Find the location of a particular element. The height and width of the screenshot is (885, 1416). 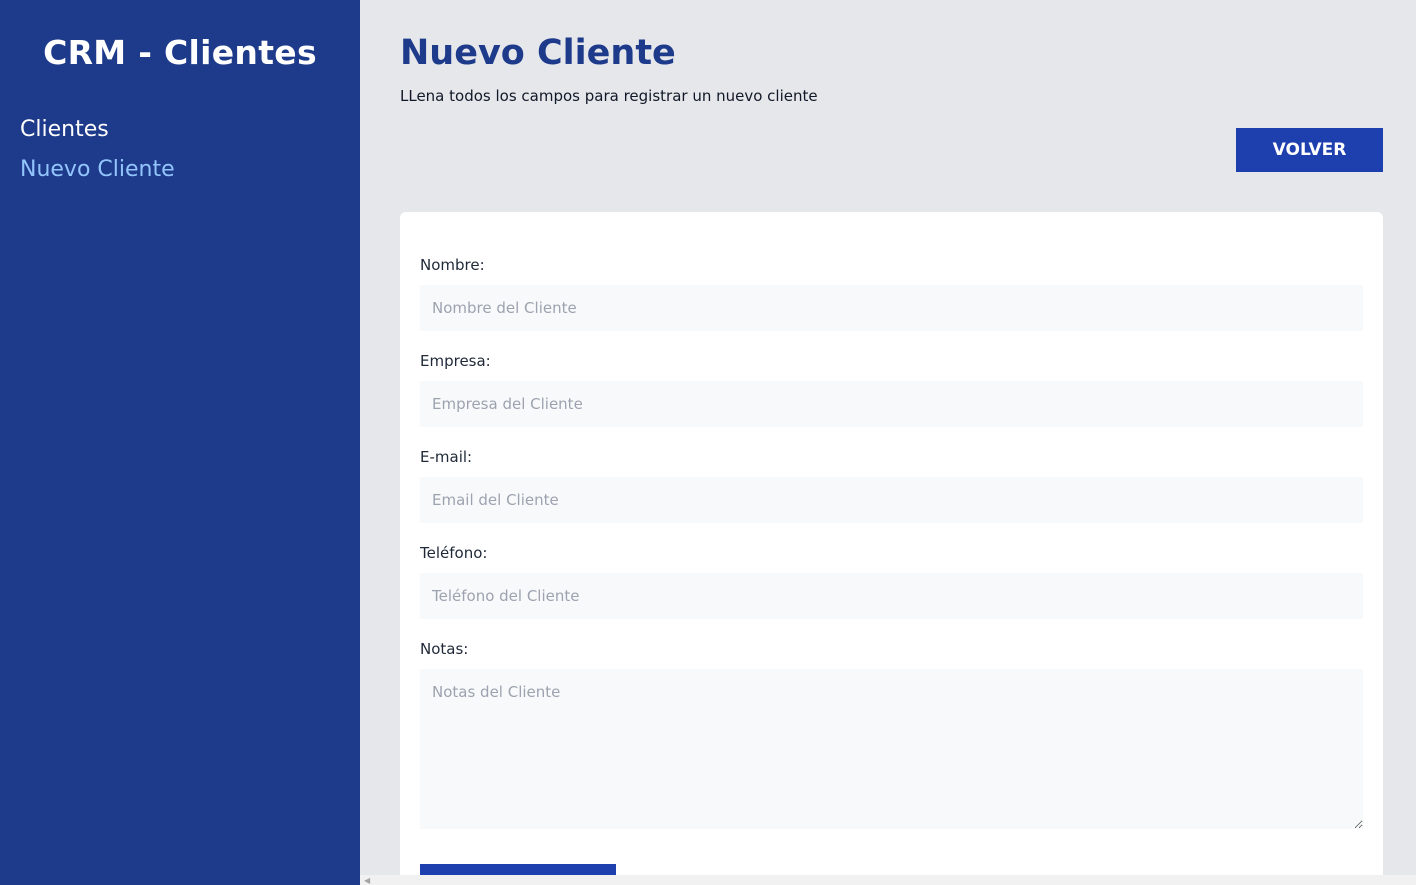

telefono-input is located at coordinates (891, 596).